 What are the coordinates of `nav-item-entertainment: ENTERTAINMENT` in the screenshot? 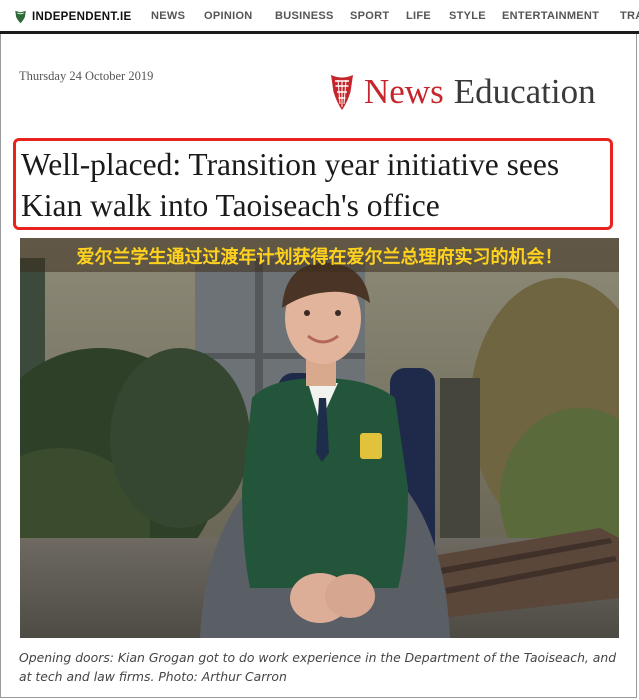 It's located at (550, 16).